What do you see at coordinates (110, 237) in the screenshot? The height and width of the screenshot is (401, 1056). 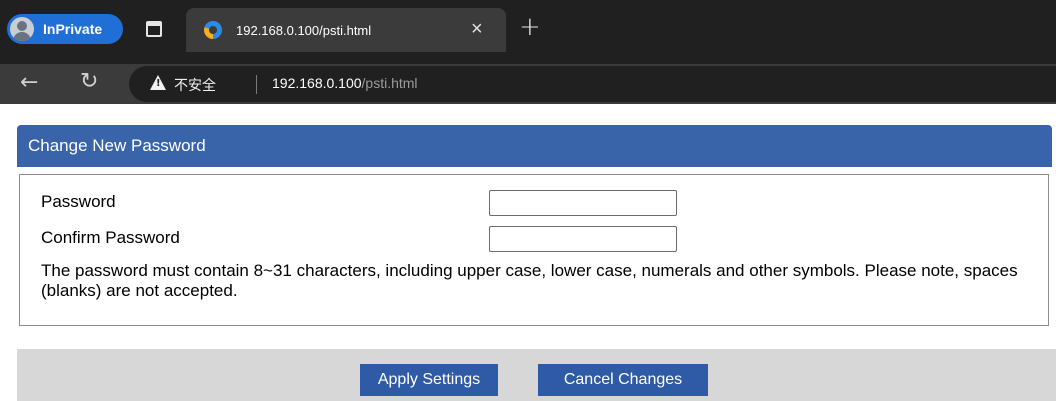 I see `confirm-password-label: Confirm Password` at bounding box center [110, 237].